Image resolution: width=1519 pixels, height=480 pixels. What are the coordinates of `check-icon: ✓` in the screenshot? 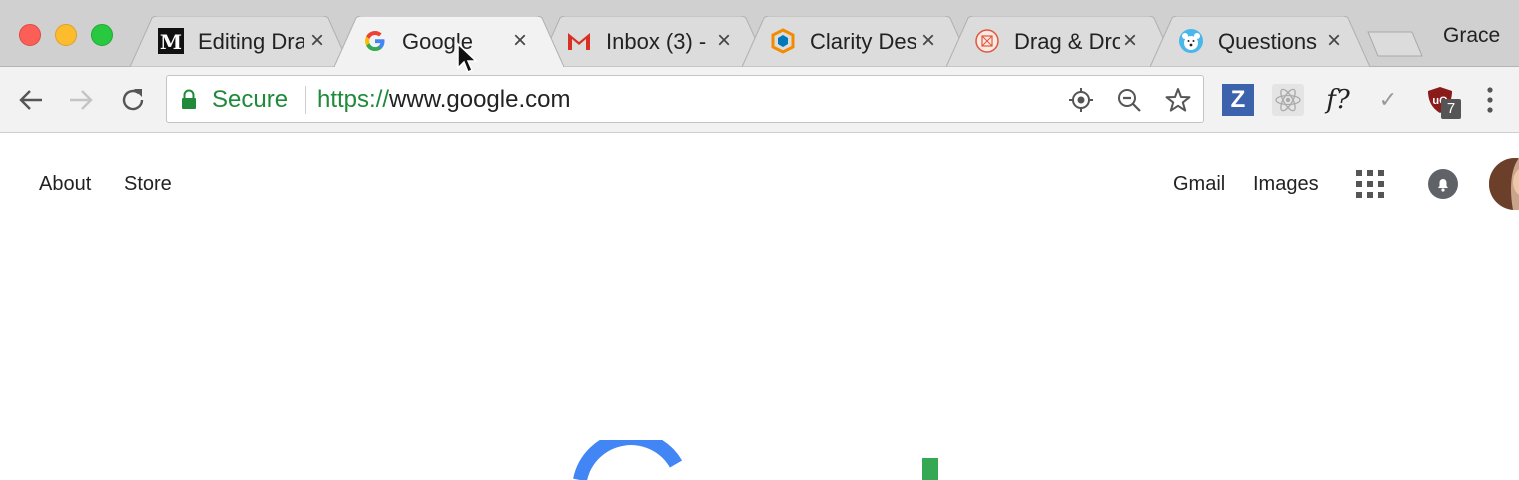 It's located at (1388, 100).